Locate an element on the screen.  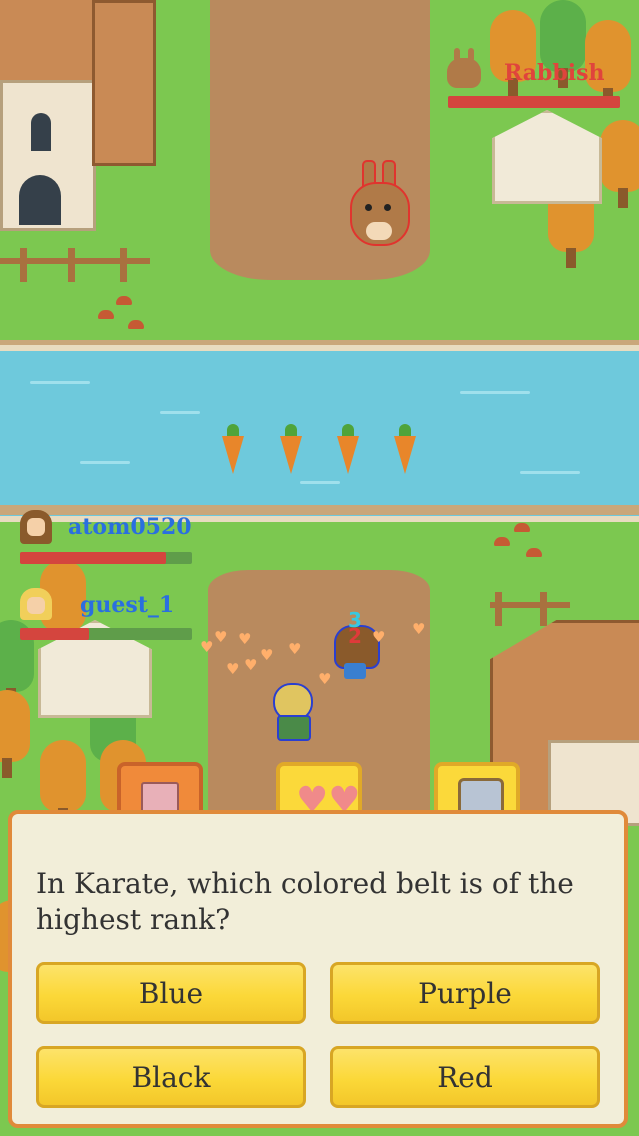
player-name: guest_1 is located at coordinates (127, 605).